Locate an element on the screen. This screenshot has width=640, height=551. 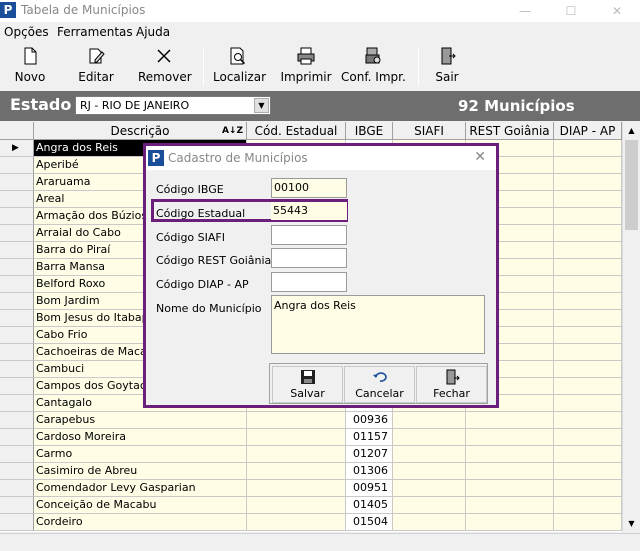
sort-az-icon: A↓Z is located at coordinates (232, 131).